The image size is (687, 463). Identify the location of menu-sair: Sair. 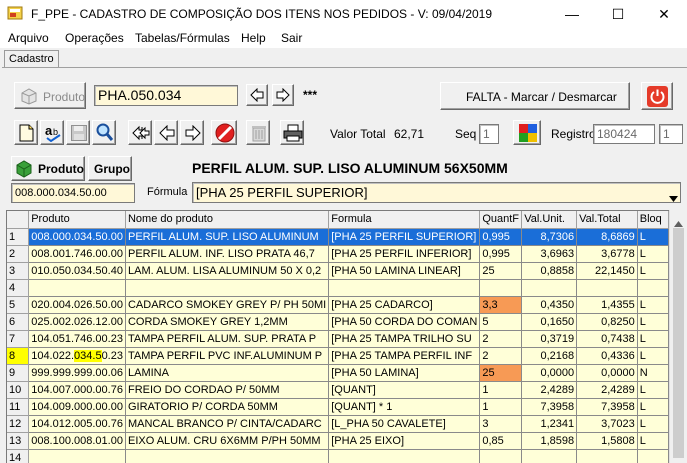
(291, 38).